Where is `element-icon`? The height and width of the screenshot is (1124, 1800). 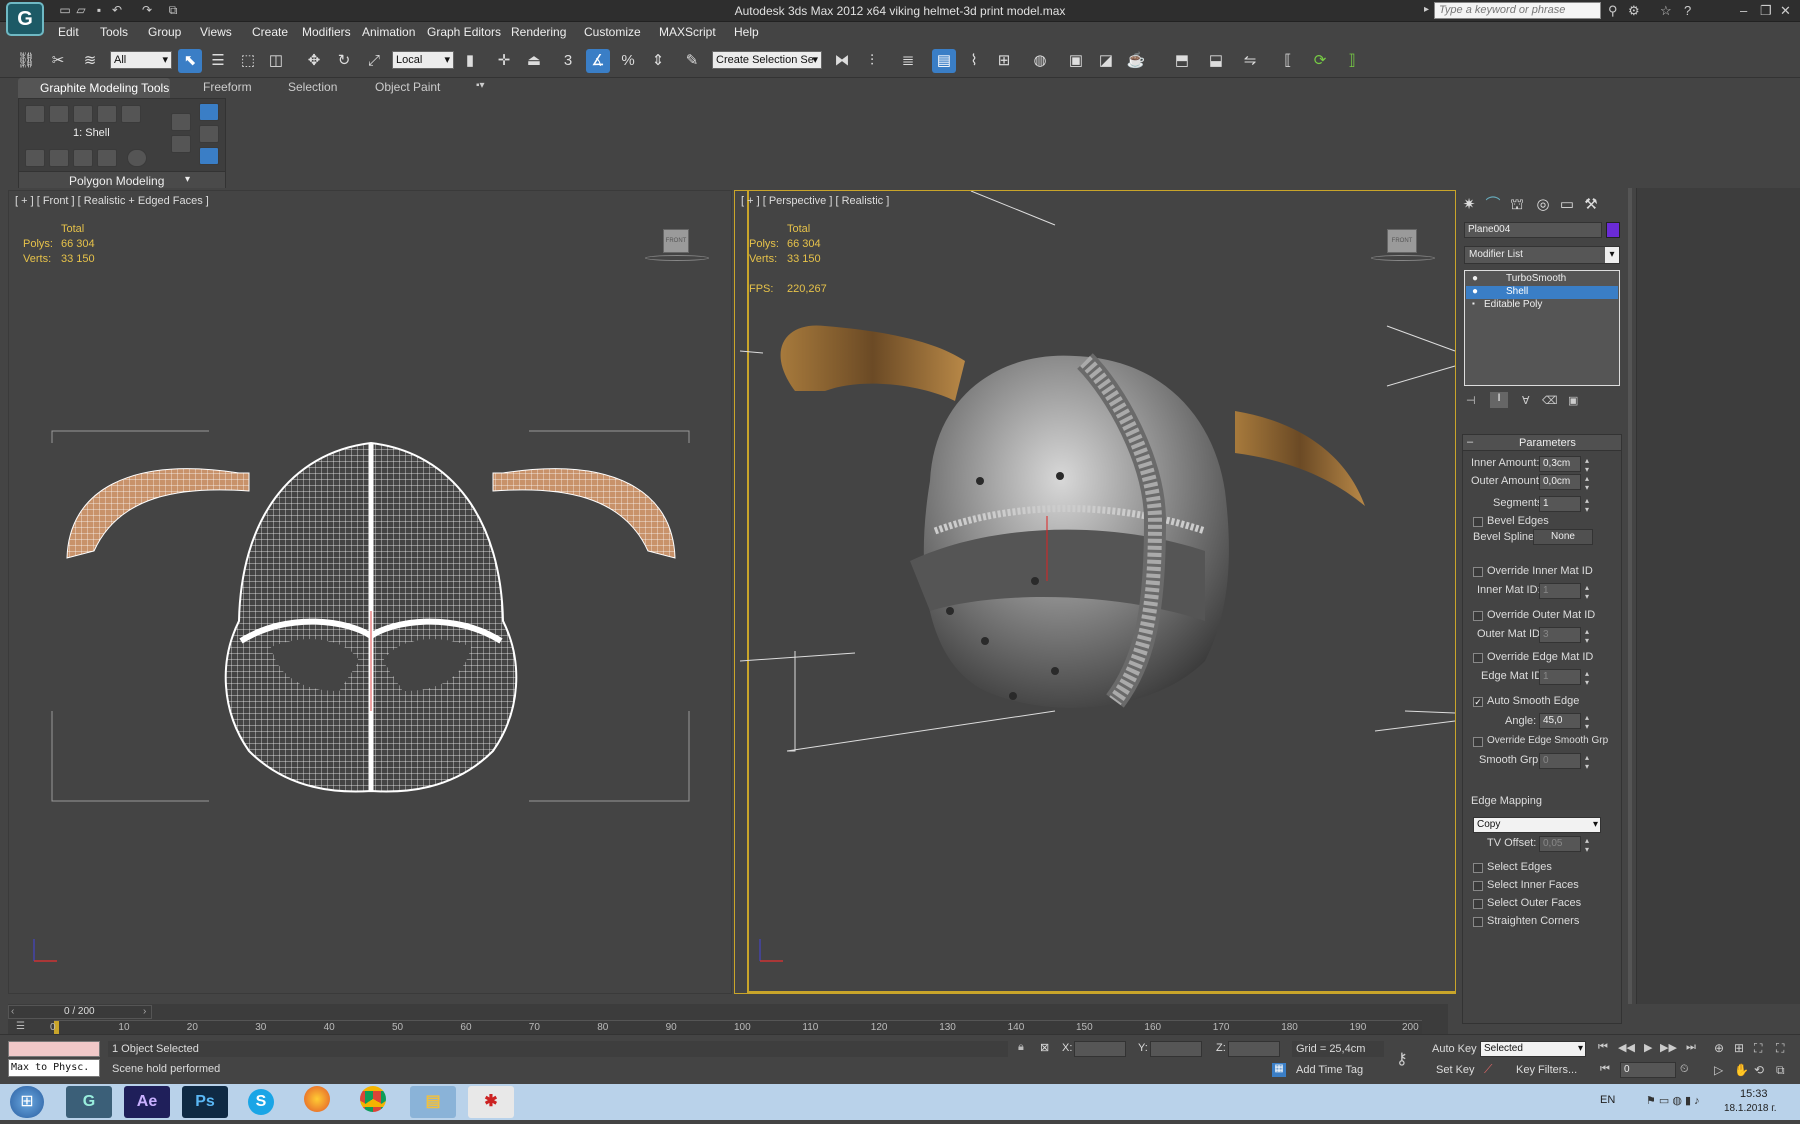 element-icon is located at coordinates (131, 114).